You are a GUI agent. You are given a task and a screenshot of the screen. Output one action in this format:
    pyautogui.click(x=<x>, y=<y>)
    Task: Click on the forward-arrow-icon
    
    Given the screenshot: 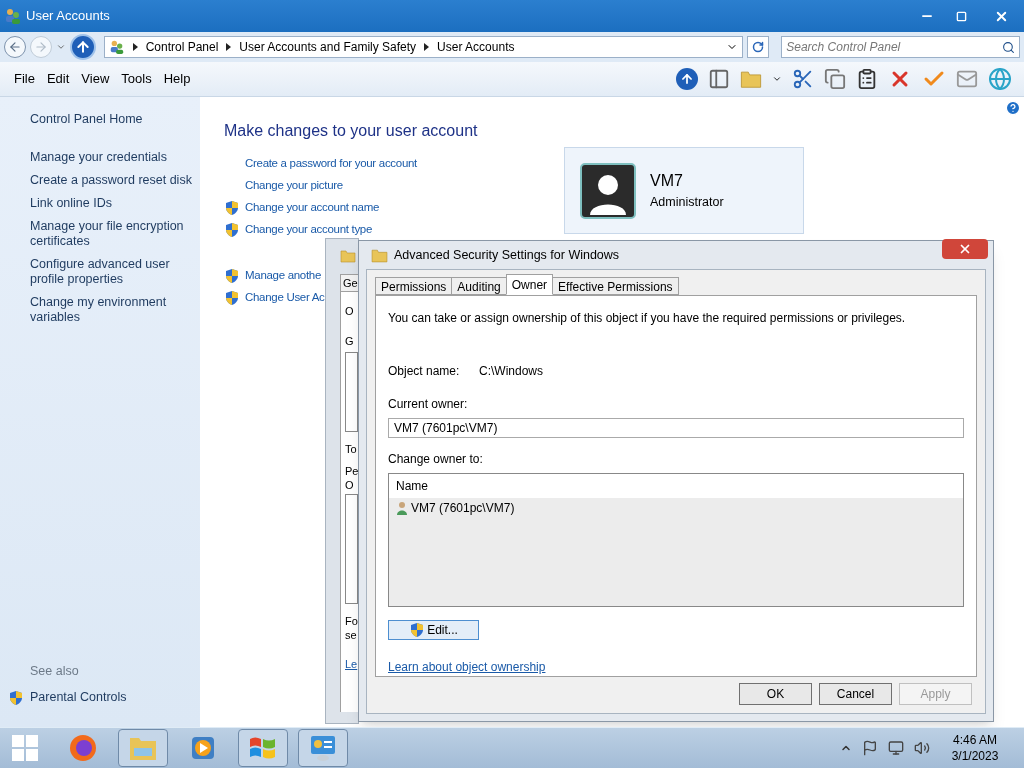 What is the action you would take?
    pyautogui.click(x=40, y=47)
    